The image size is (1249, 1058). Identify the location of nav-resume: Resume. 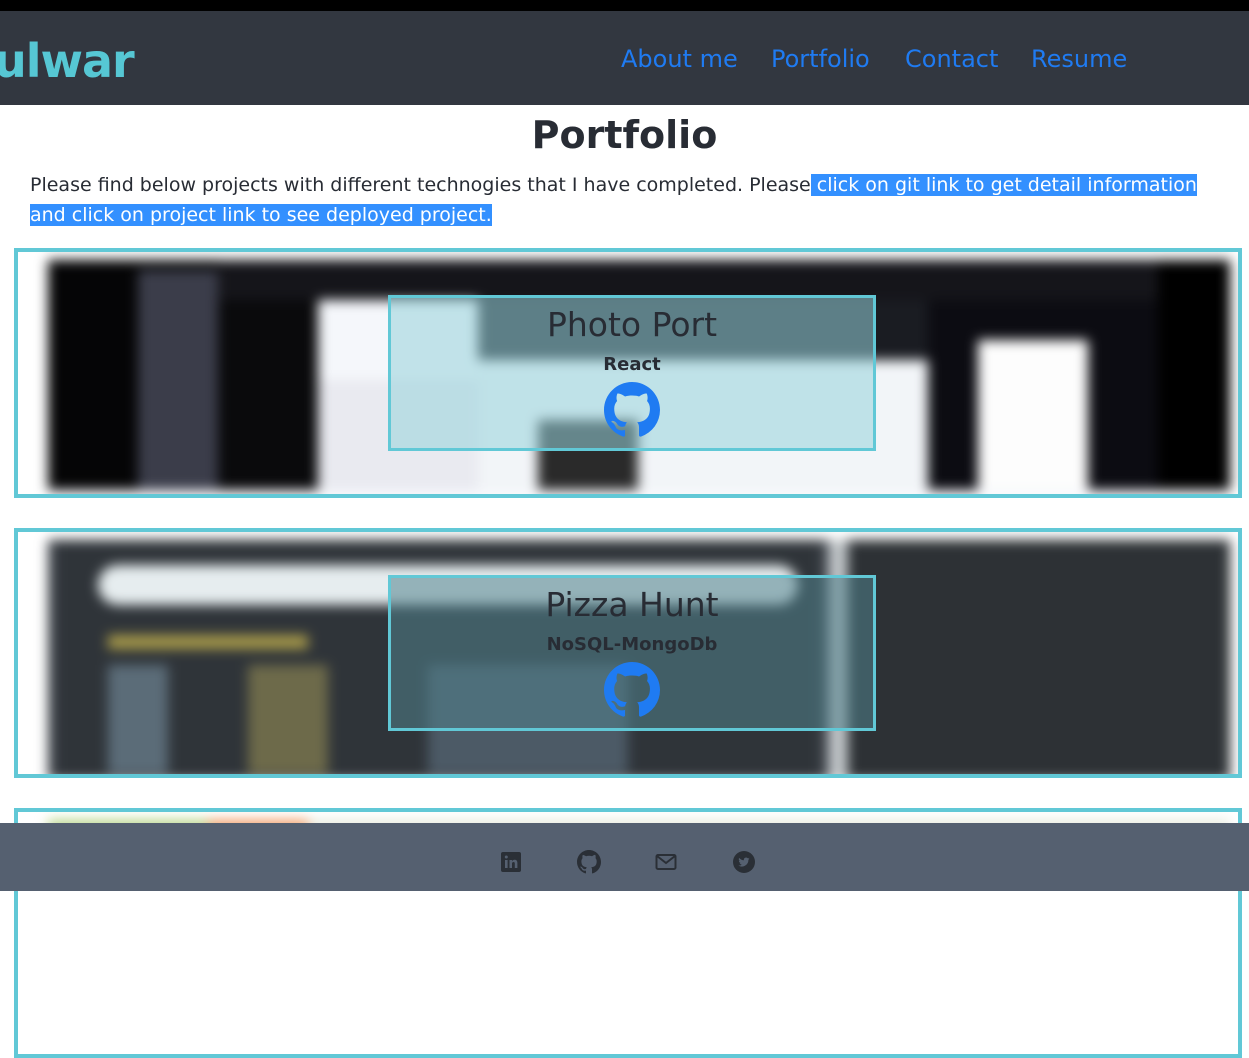
(1079, 59).